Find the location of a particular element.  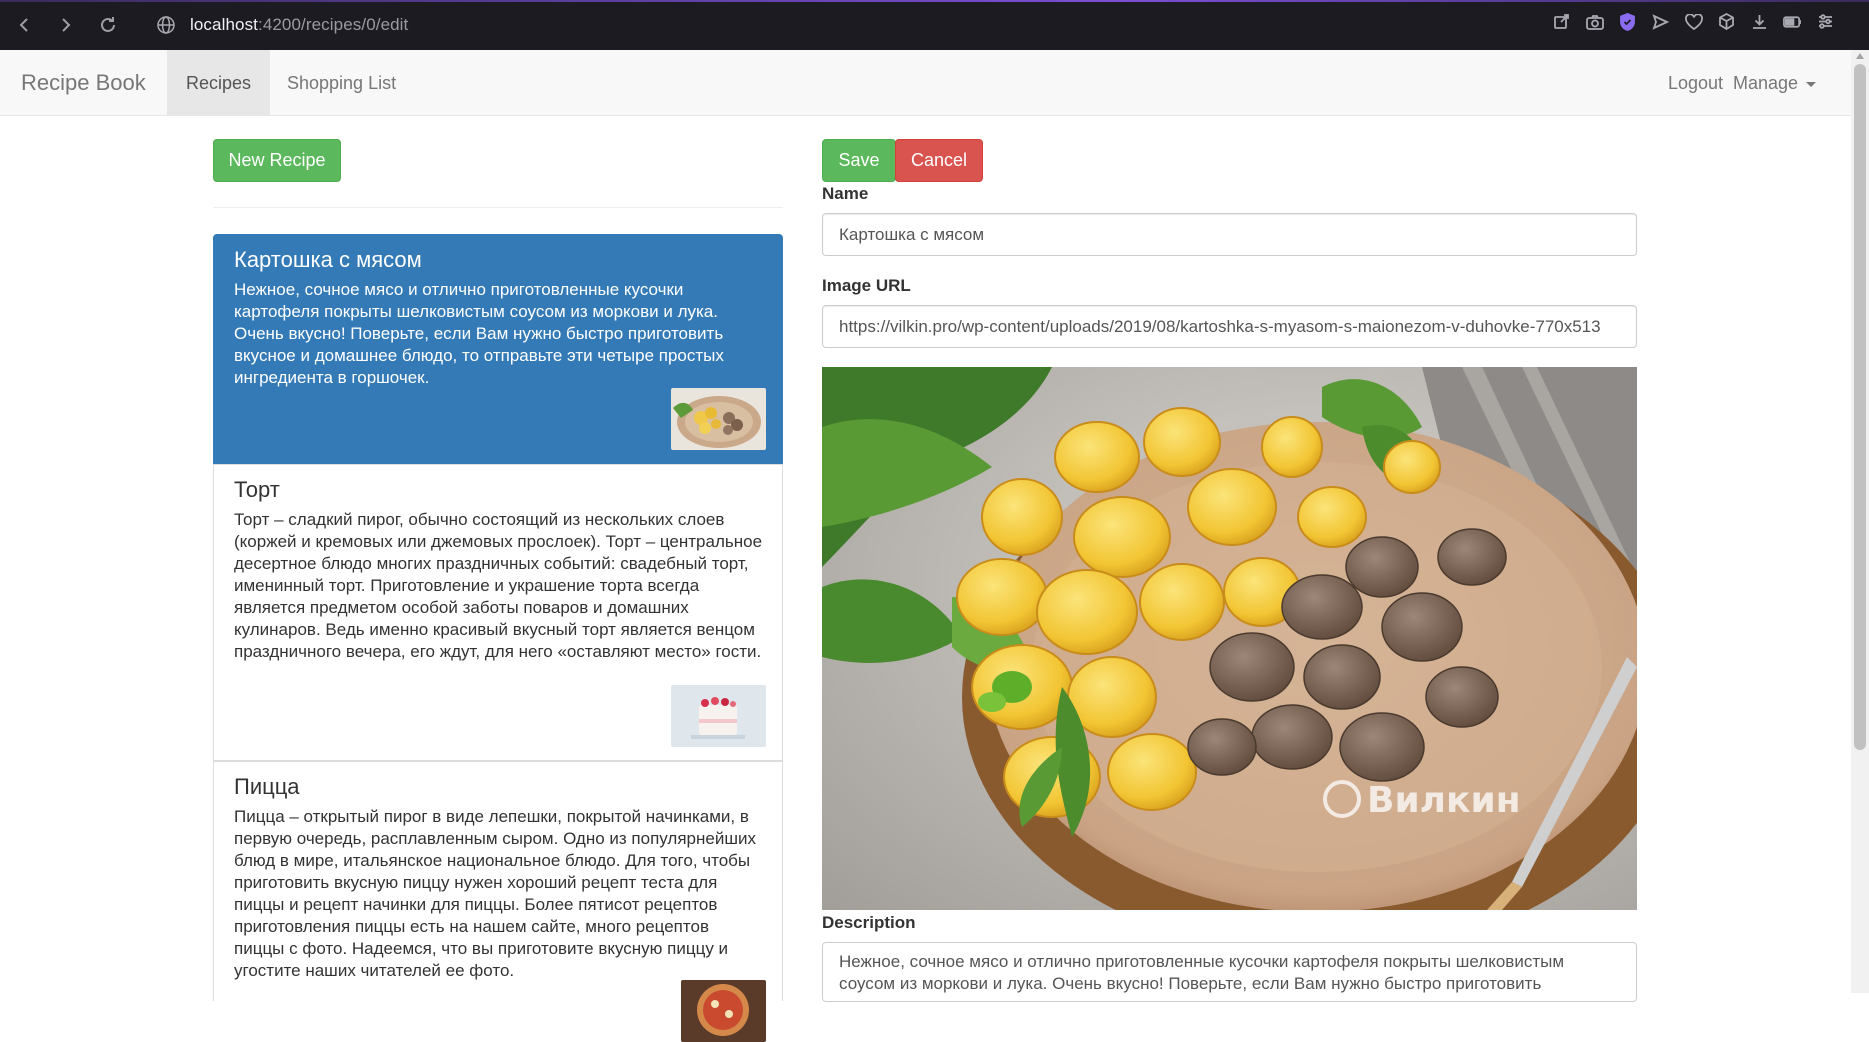

back-icon is located at coordinates (24, 25).